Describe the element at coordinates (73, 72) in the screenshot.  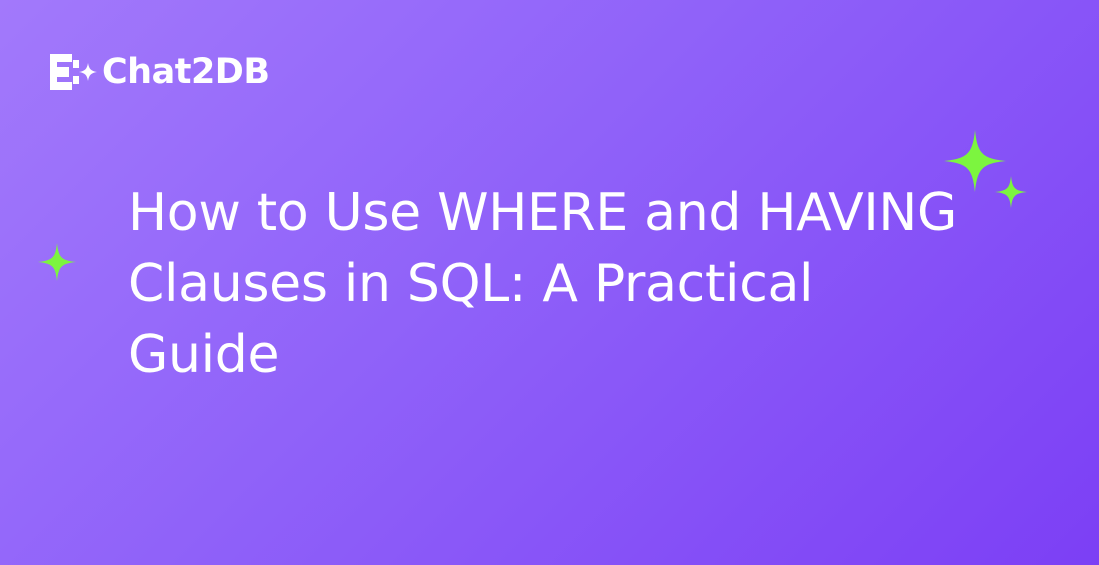
I see `chat2db-logo-icon` at that location.